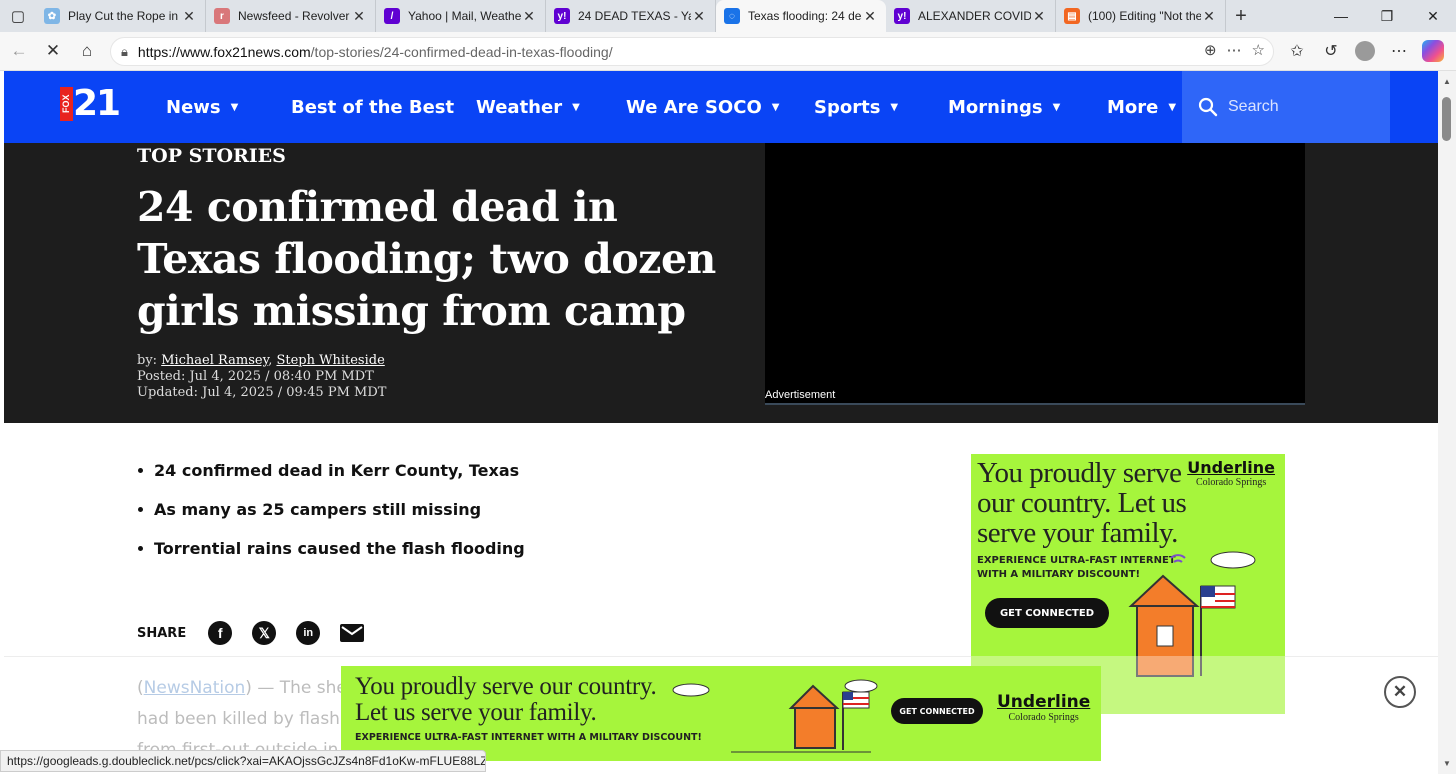  I want to click on linkedin-icon: in, so click(308, 633).